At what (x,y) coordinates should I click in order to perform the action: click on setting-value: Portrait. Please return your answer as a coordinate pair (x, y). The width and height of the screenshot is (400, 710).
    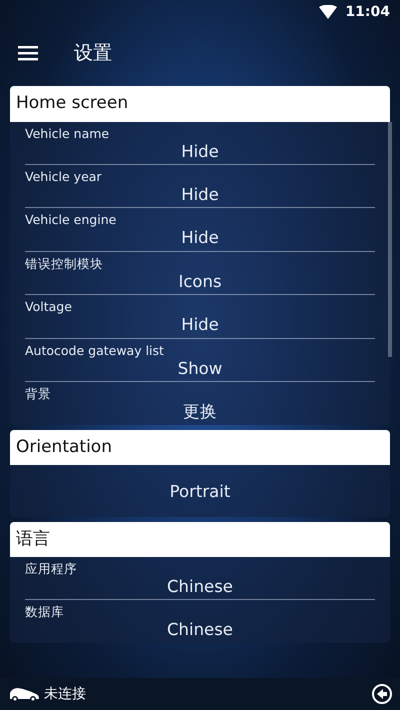
    Looking at the image, I should click on (200, 491).